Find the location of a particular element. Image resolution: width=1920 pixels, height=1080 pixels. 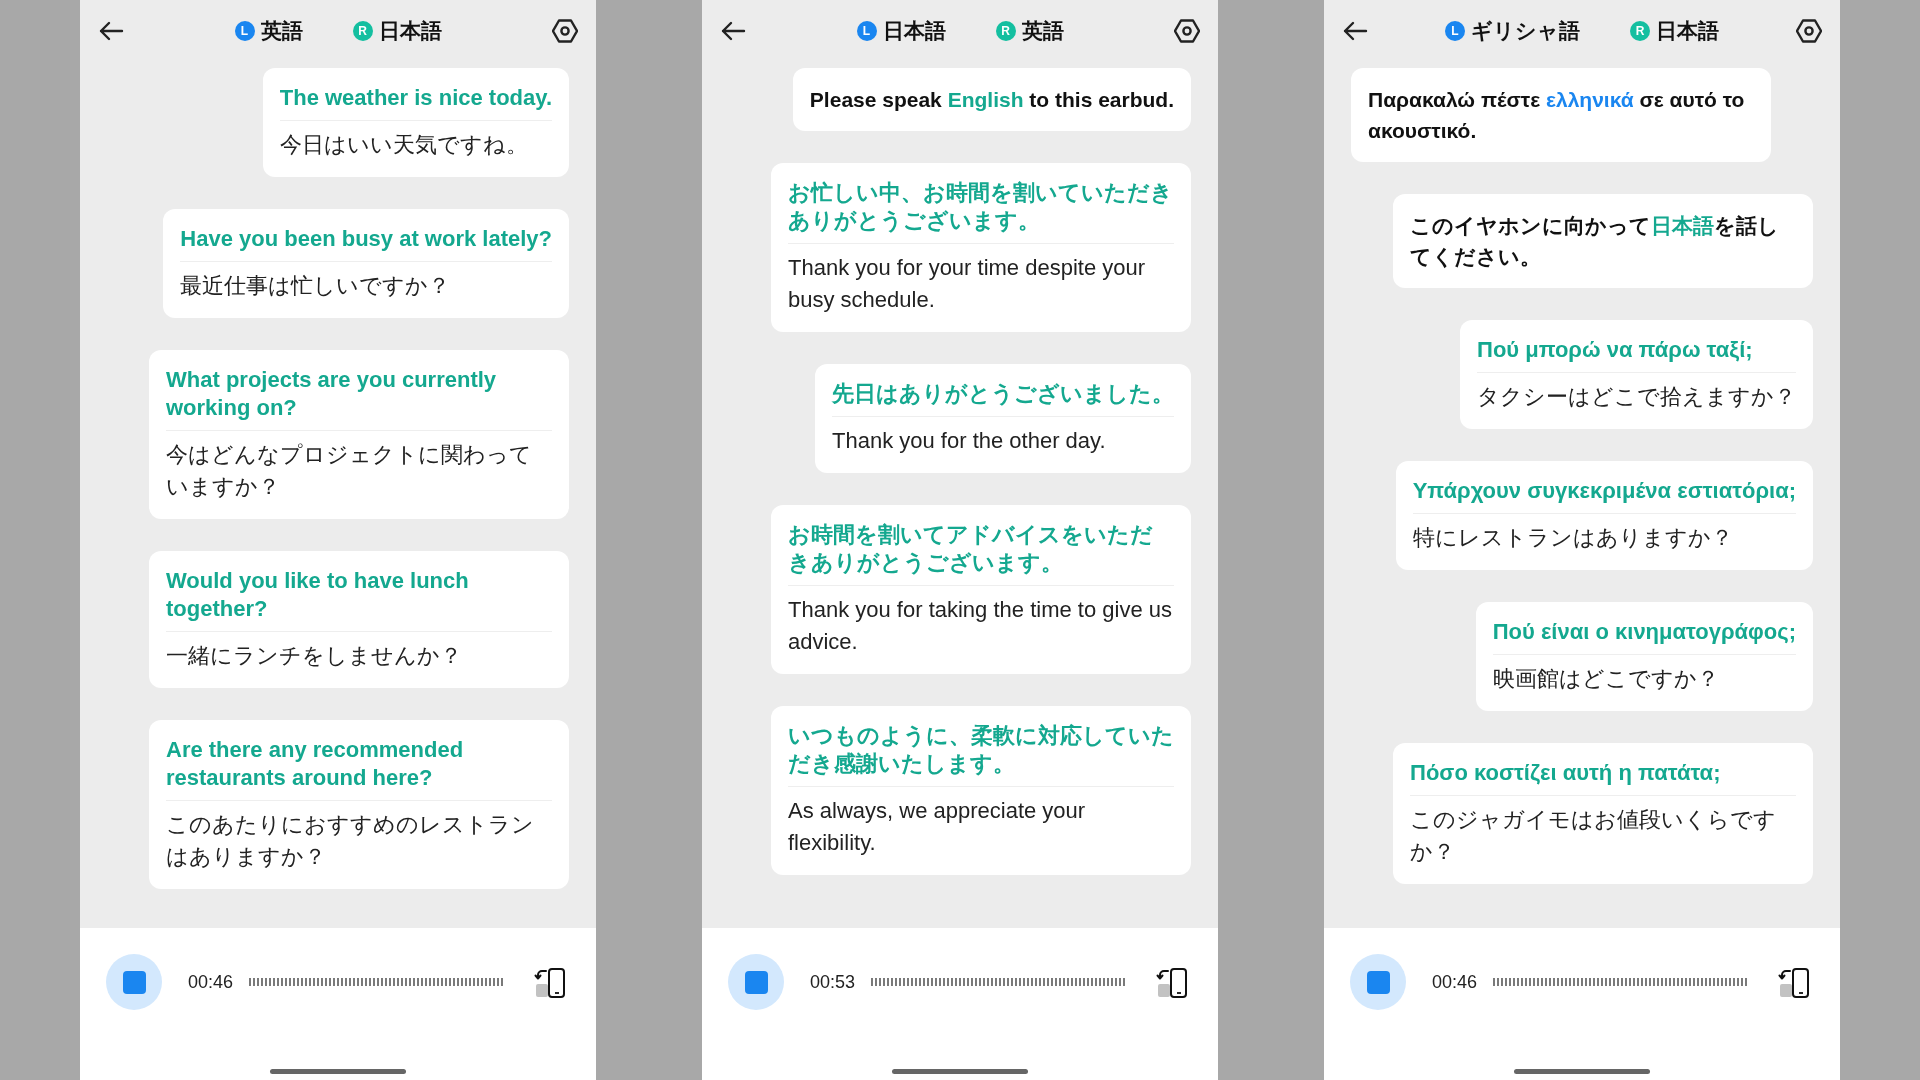

source-text: What projects are you currently working on? is located at coordinates (359, 398).